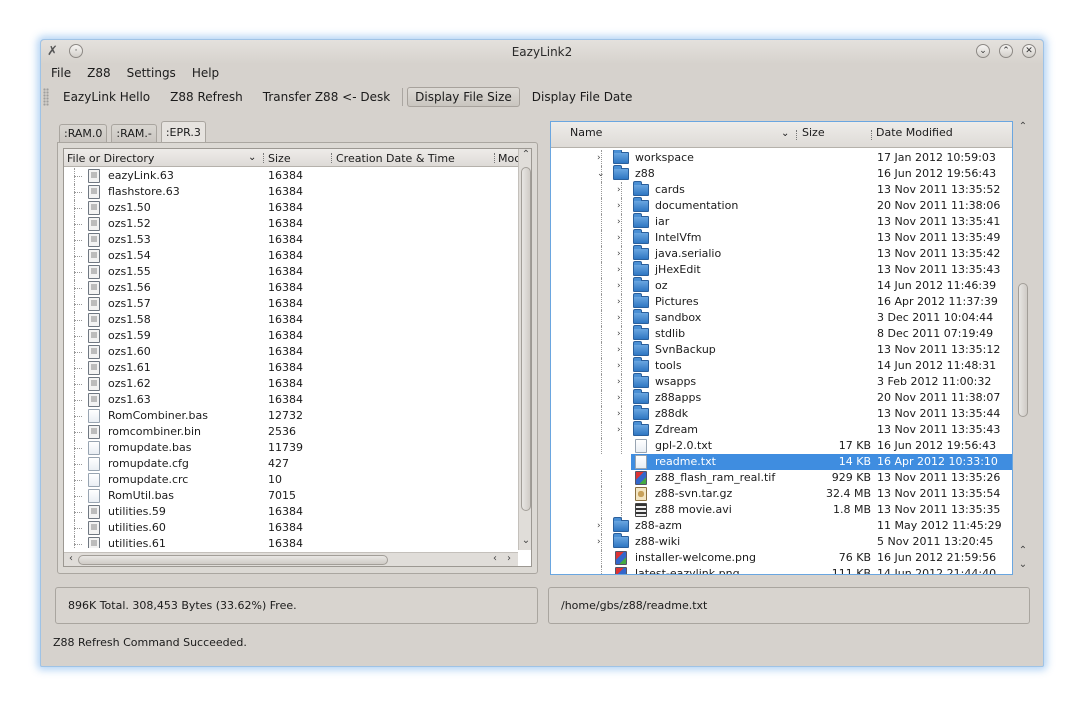 The image size is (1084, 707). I want to click on table-row: RomCombiner.bas 12732, so click(297, 416).